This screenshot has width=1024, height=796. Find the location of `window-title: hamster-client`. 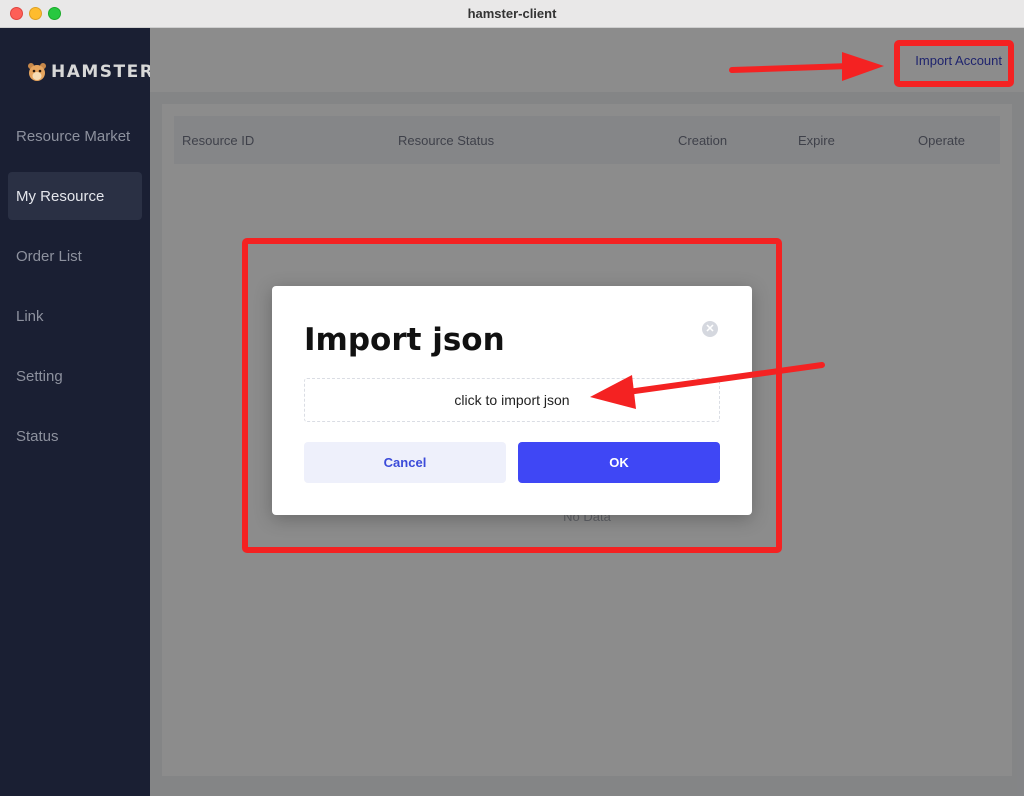

window-title: hamster-client is located at coordinates (512, 13).